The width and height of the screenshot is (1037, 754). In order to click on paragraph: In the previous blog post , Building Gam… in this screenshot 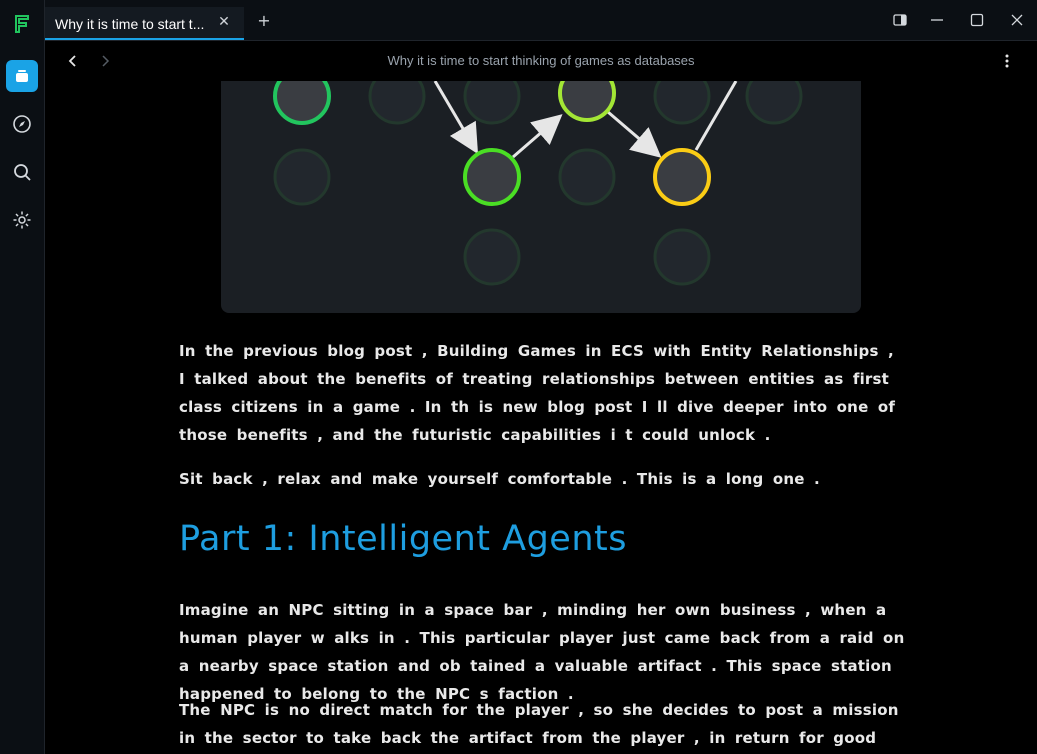, I will do `click(537, 393)`.